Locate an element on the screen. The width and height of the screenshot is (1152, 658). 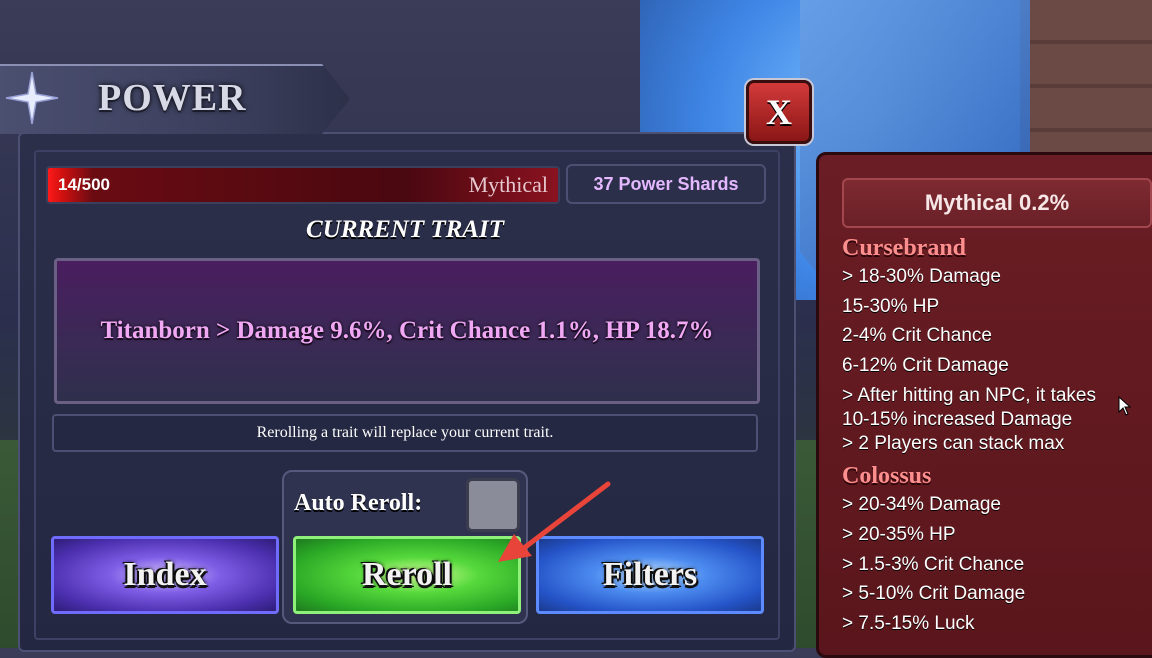
mouse-cursor-icon is located at coordinates (1125, 406).